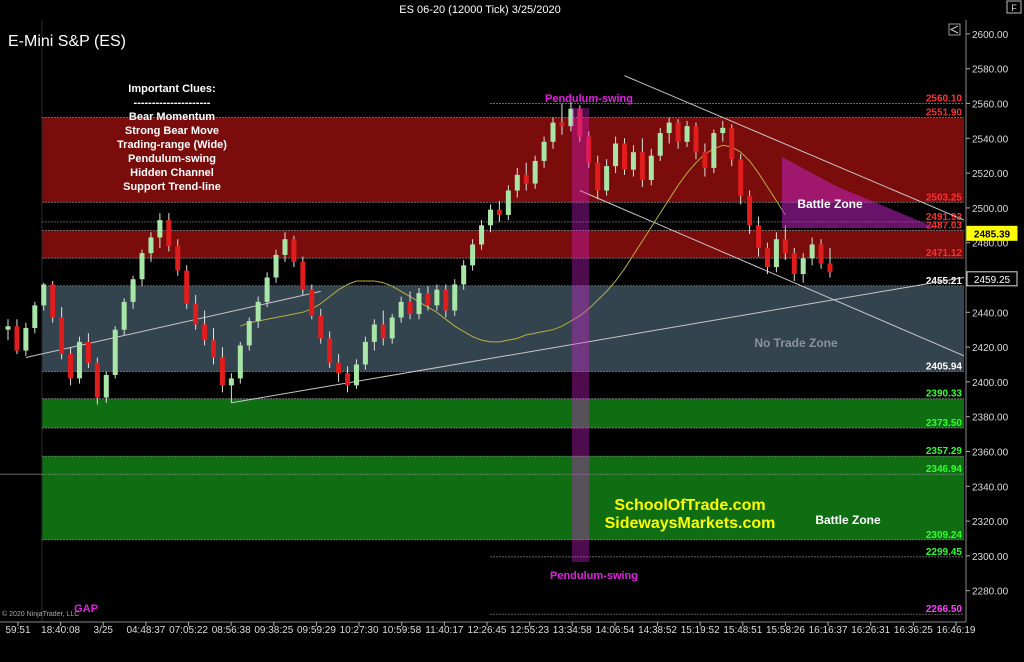 The image size is (1024, 662). What do you see at coordinates (956, 630) in the screenshot?
I see `x-tick-label: 16:46:19` at bounding box center [956, 630].